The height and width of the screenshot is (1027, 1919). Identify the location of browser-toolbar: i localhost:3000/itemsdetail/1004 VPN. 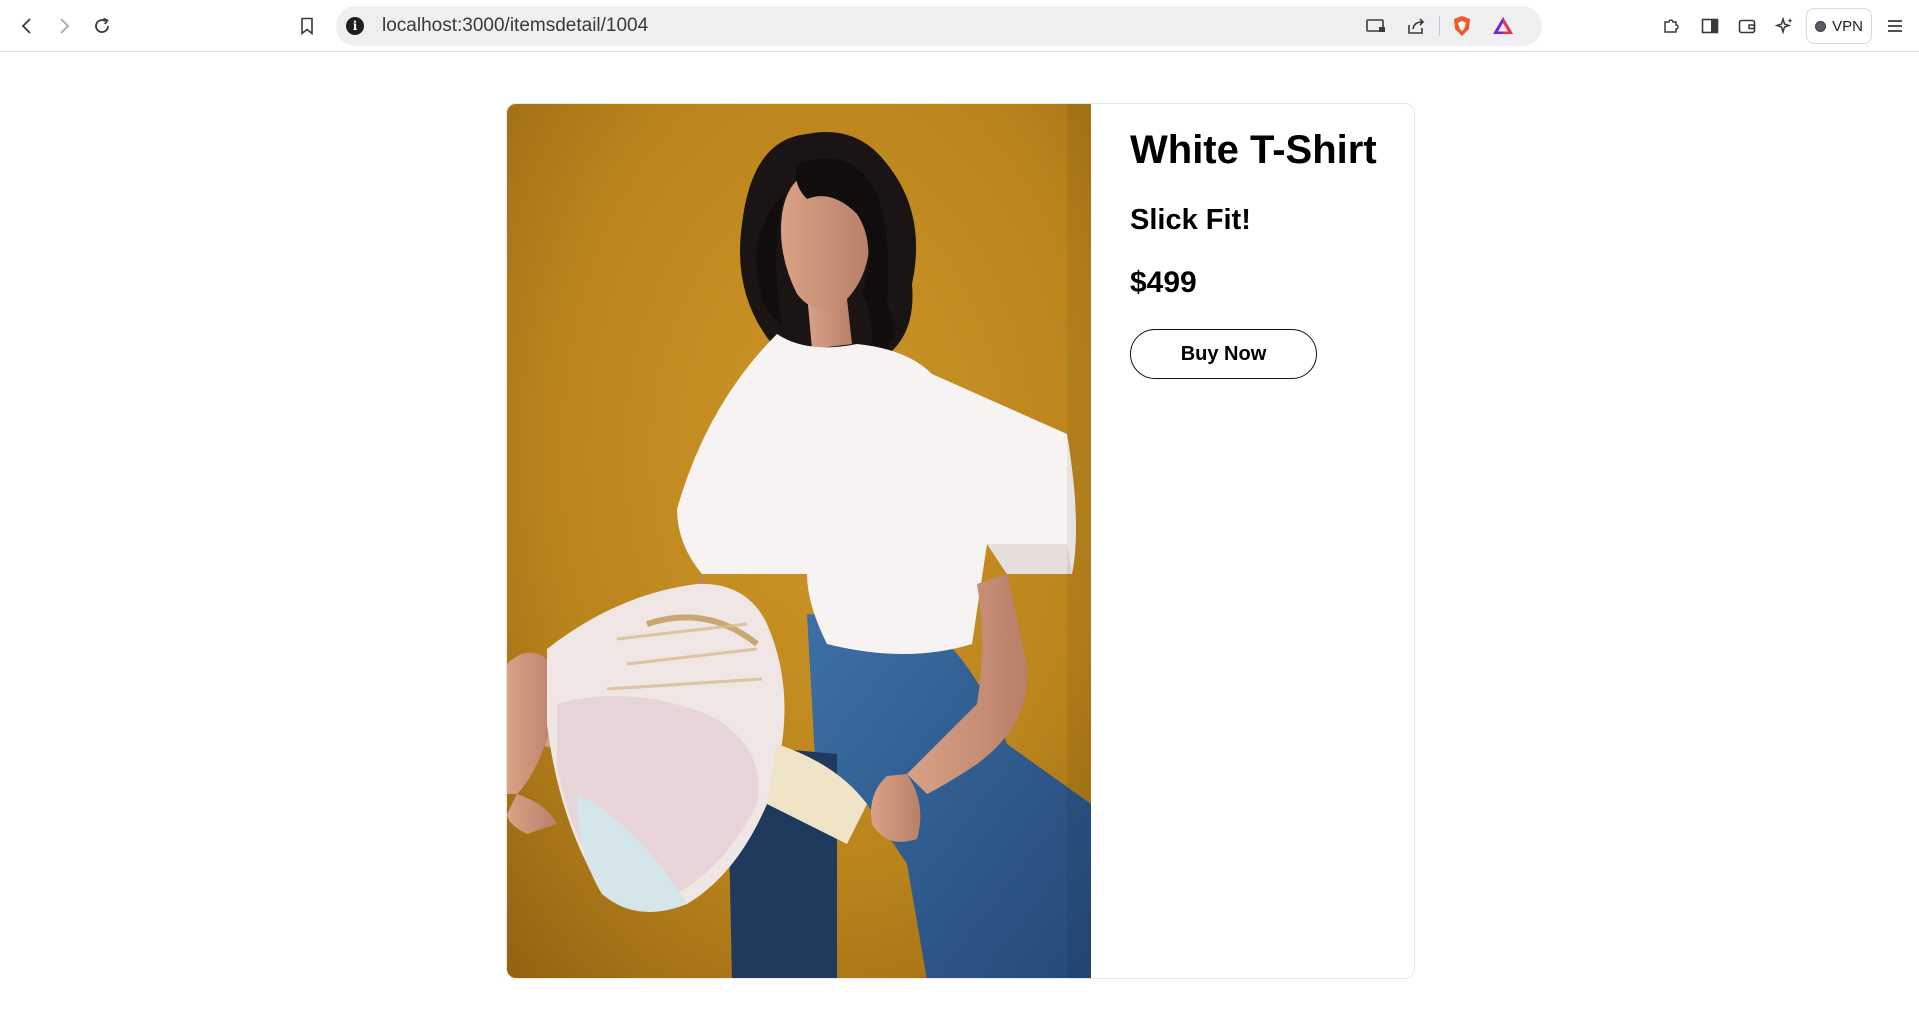
(959, 26).